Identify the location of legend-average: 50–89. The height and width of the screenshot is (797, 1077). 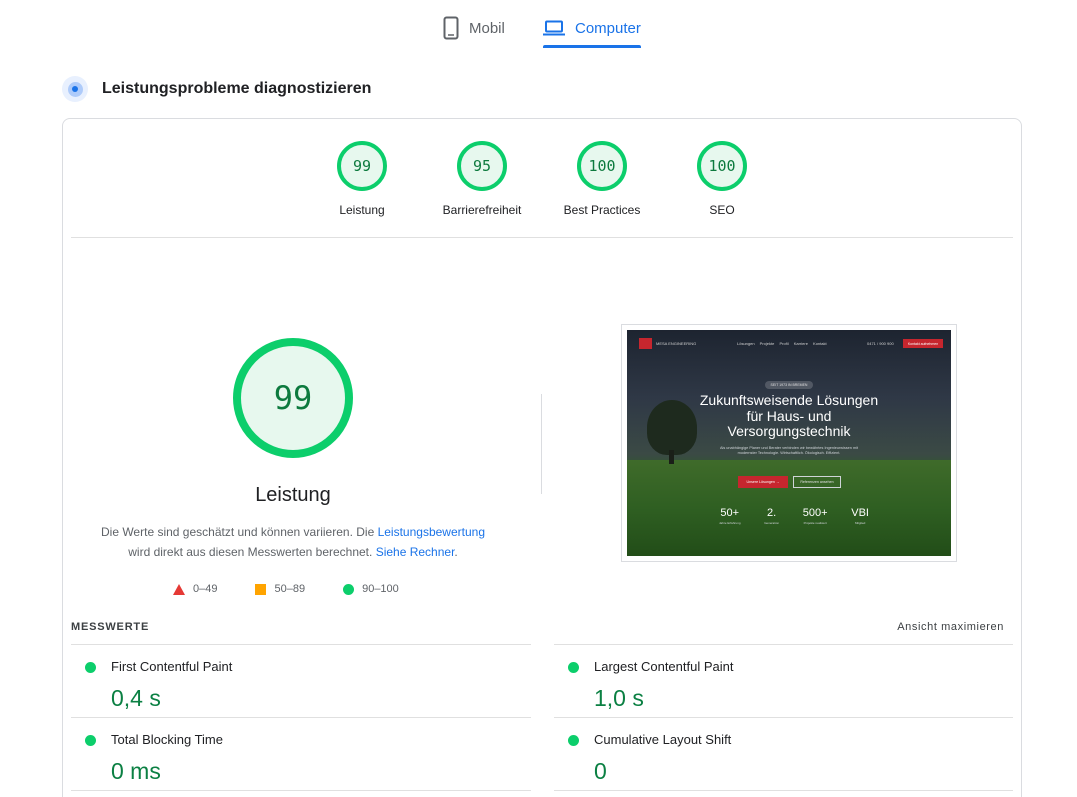
(280, 589).